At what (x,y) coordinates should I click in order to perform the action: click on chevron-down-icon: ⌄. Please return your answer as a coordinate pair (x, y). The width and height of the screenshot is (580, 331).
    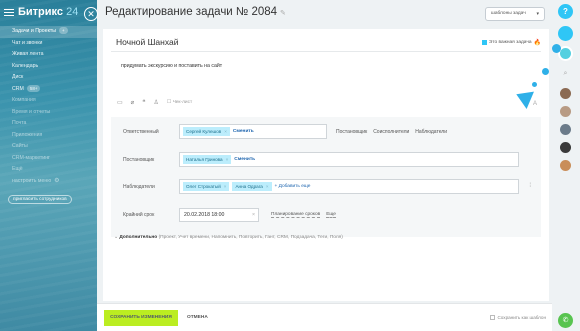
    Looking at the image, I should click on (116, 237).